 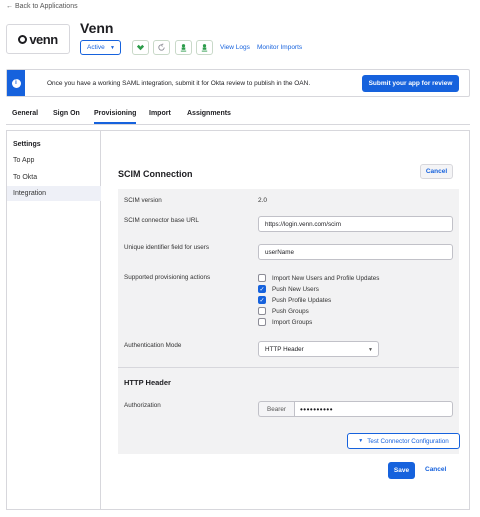 I want to click on user-download-icon, so click(x=204, y=48).